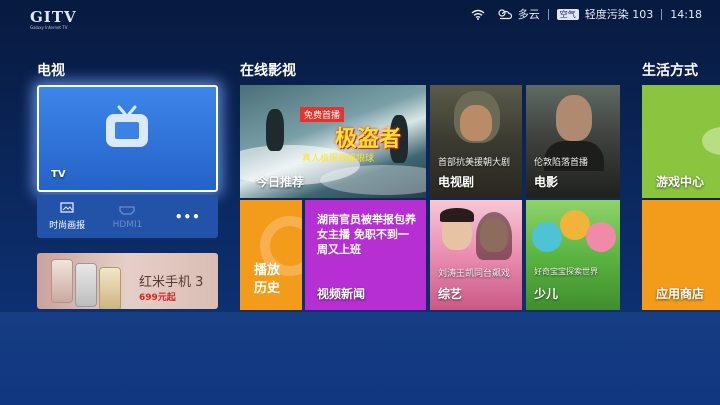 The height and width of the screenshot is (405, 720). Describe the element at coordinates (476, 141) in the screenshot. I see `tv-drama-tile: 首部抗美援朝大剧 电视剧` at that location.